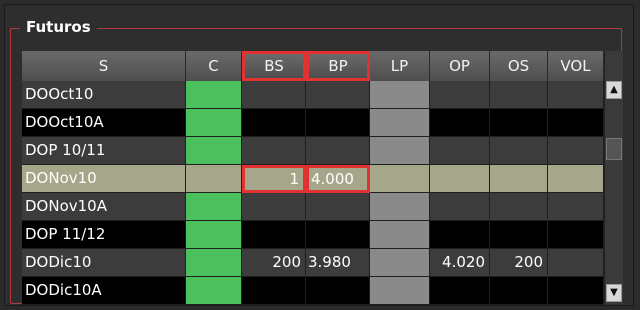 This screenshot has width=640, height=310. I want to click on header-bs: BS, so click(274, 66).